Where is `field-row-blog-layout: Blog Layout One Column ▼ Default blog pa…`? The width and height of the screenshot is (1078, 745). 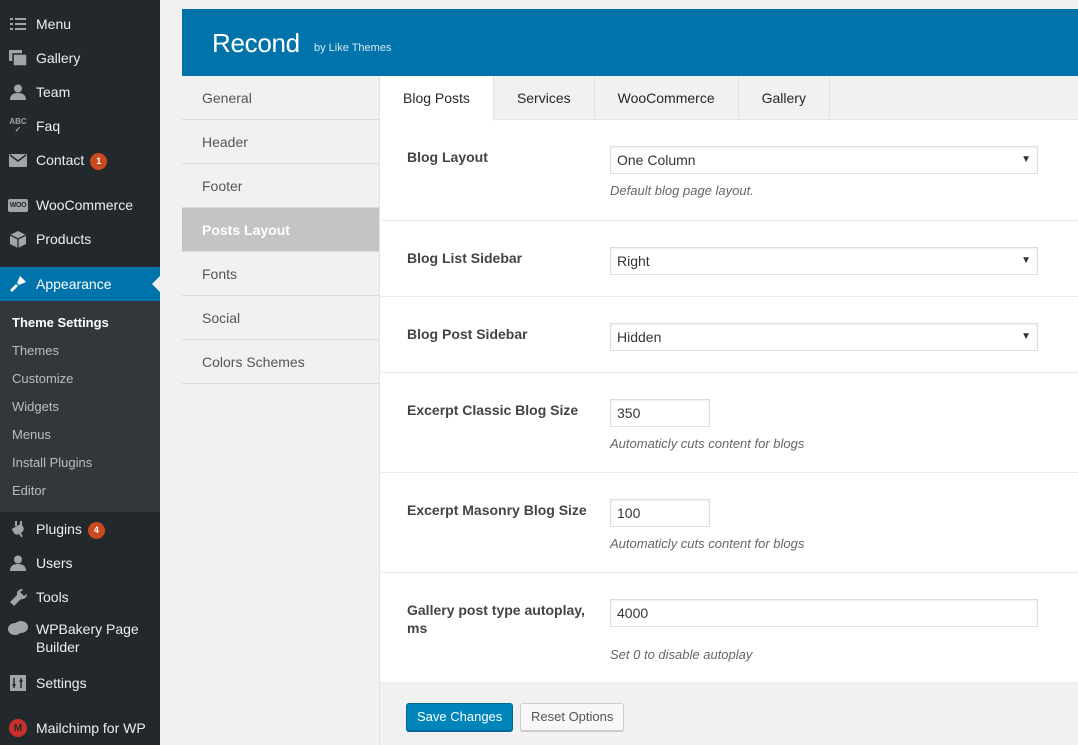
field-row-blog-layout: Blog Layout One Column ▼ Default blog pa… is located at coordinates (729, 170).